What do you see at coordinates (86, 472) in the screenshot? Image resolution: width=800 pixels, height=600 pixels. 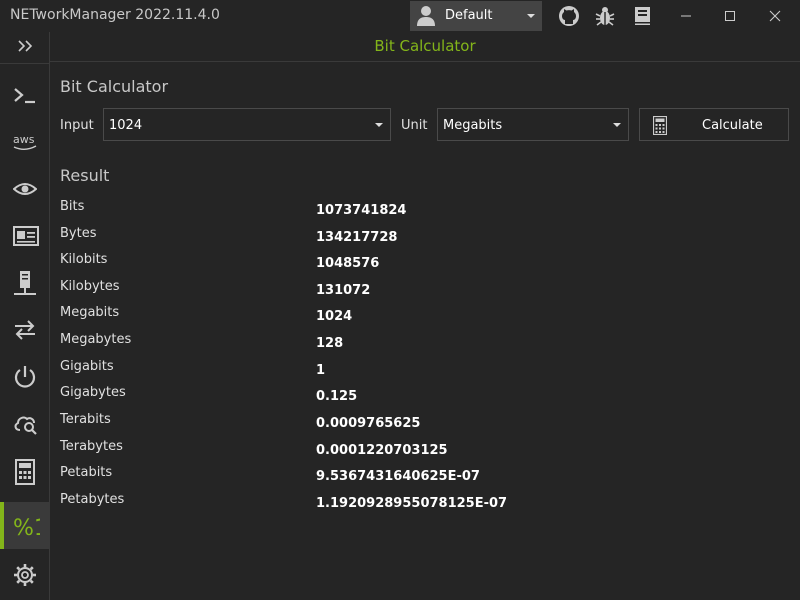 I see `result-label-petabits: Petabits` at bounding box center [86, 472].